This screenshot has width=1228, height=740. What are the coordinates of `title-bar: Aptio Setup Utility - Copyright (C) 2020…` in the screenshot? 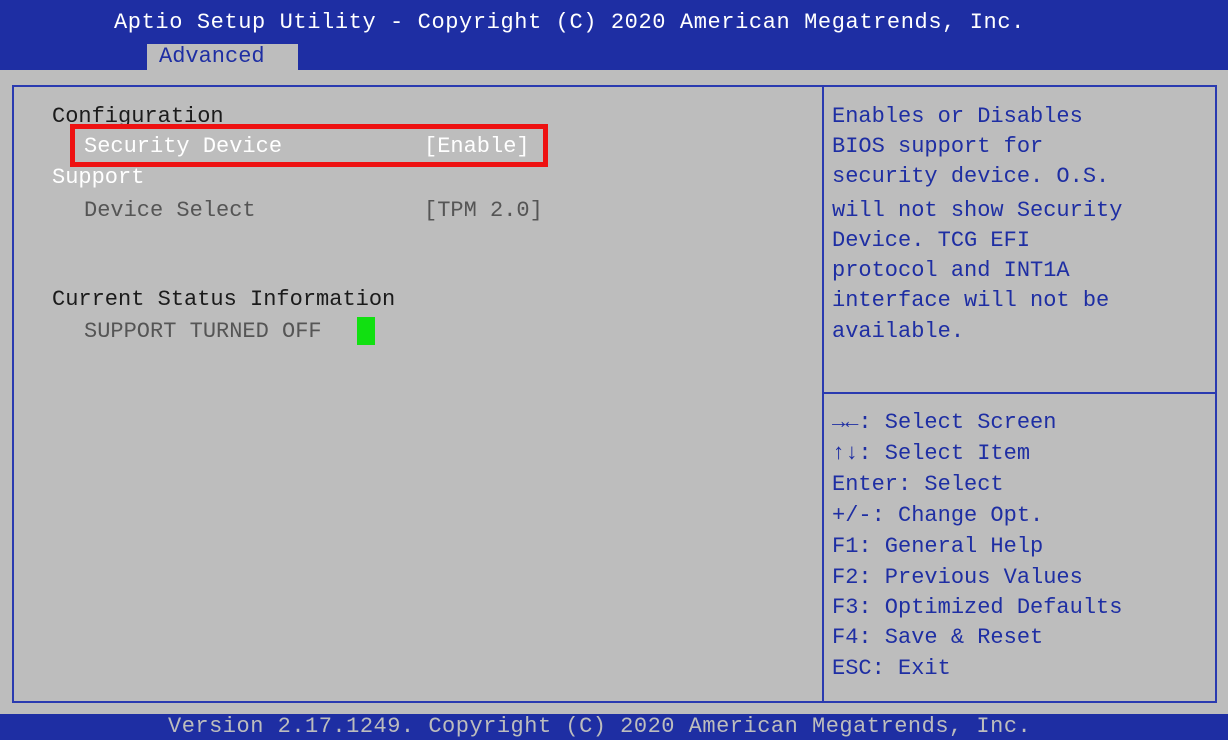 It's located at (614, 35).